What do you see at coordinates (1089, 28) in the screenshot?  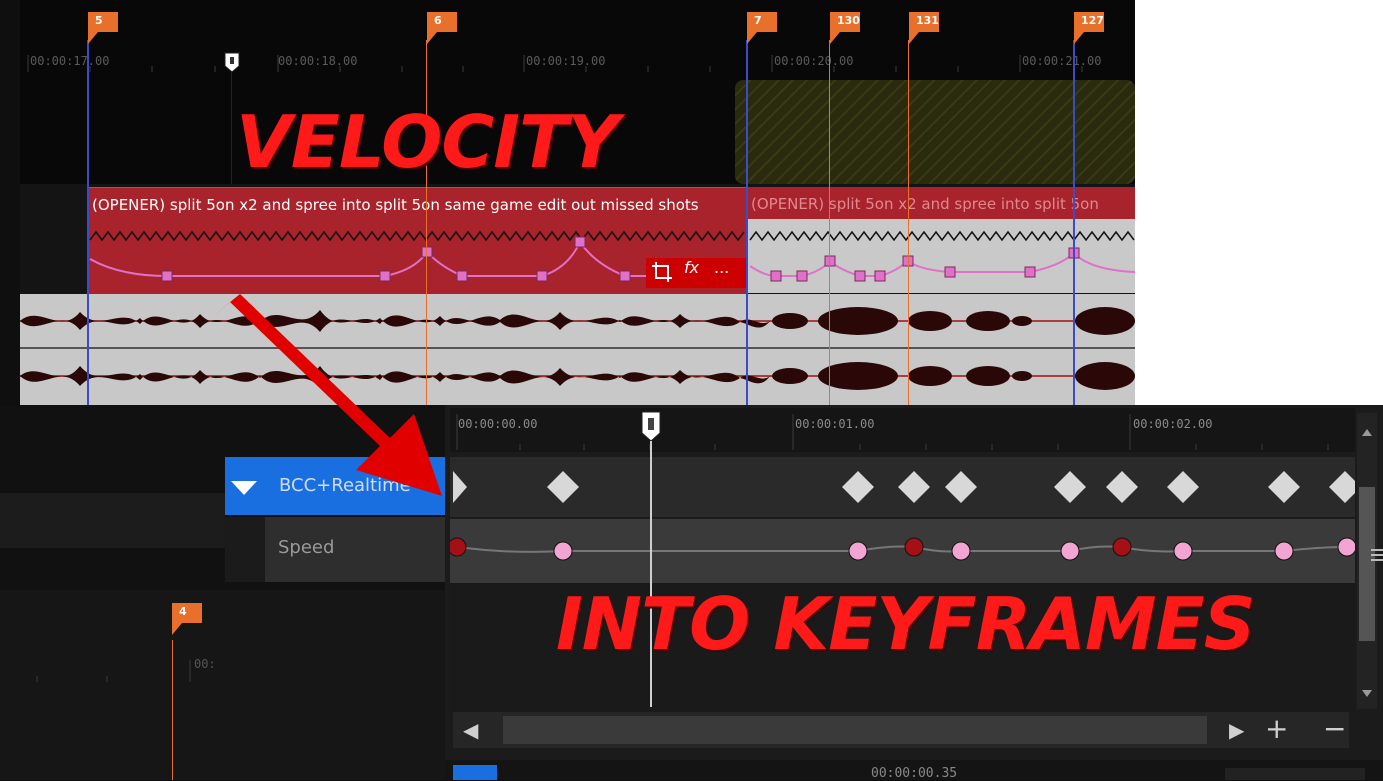 I see `timeline-marker: 127` at bounding box center [1089, 28].